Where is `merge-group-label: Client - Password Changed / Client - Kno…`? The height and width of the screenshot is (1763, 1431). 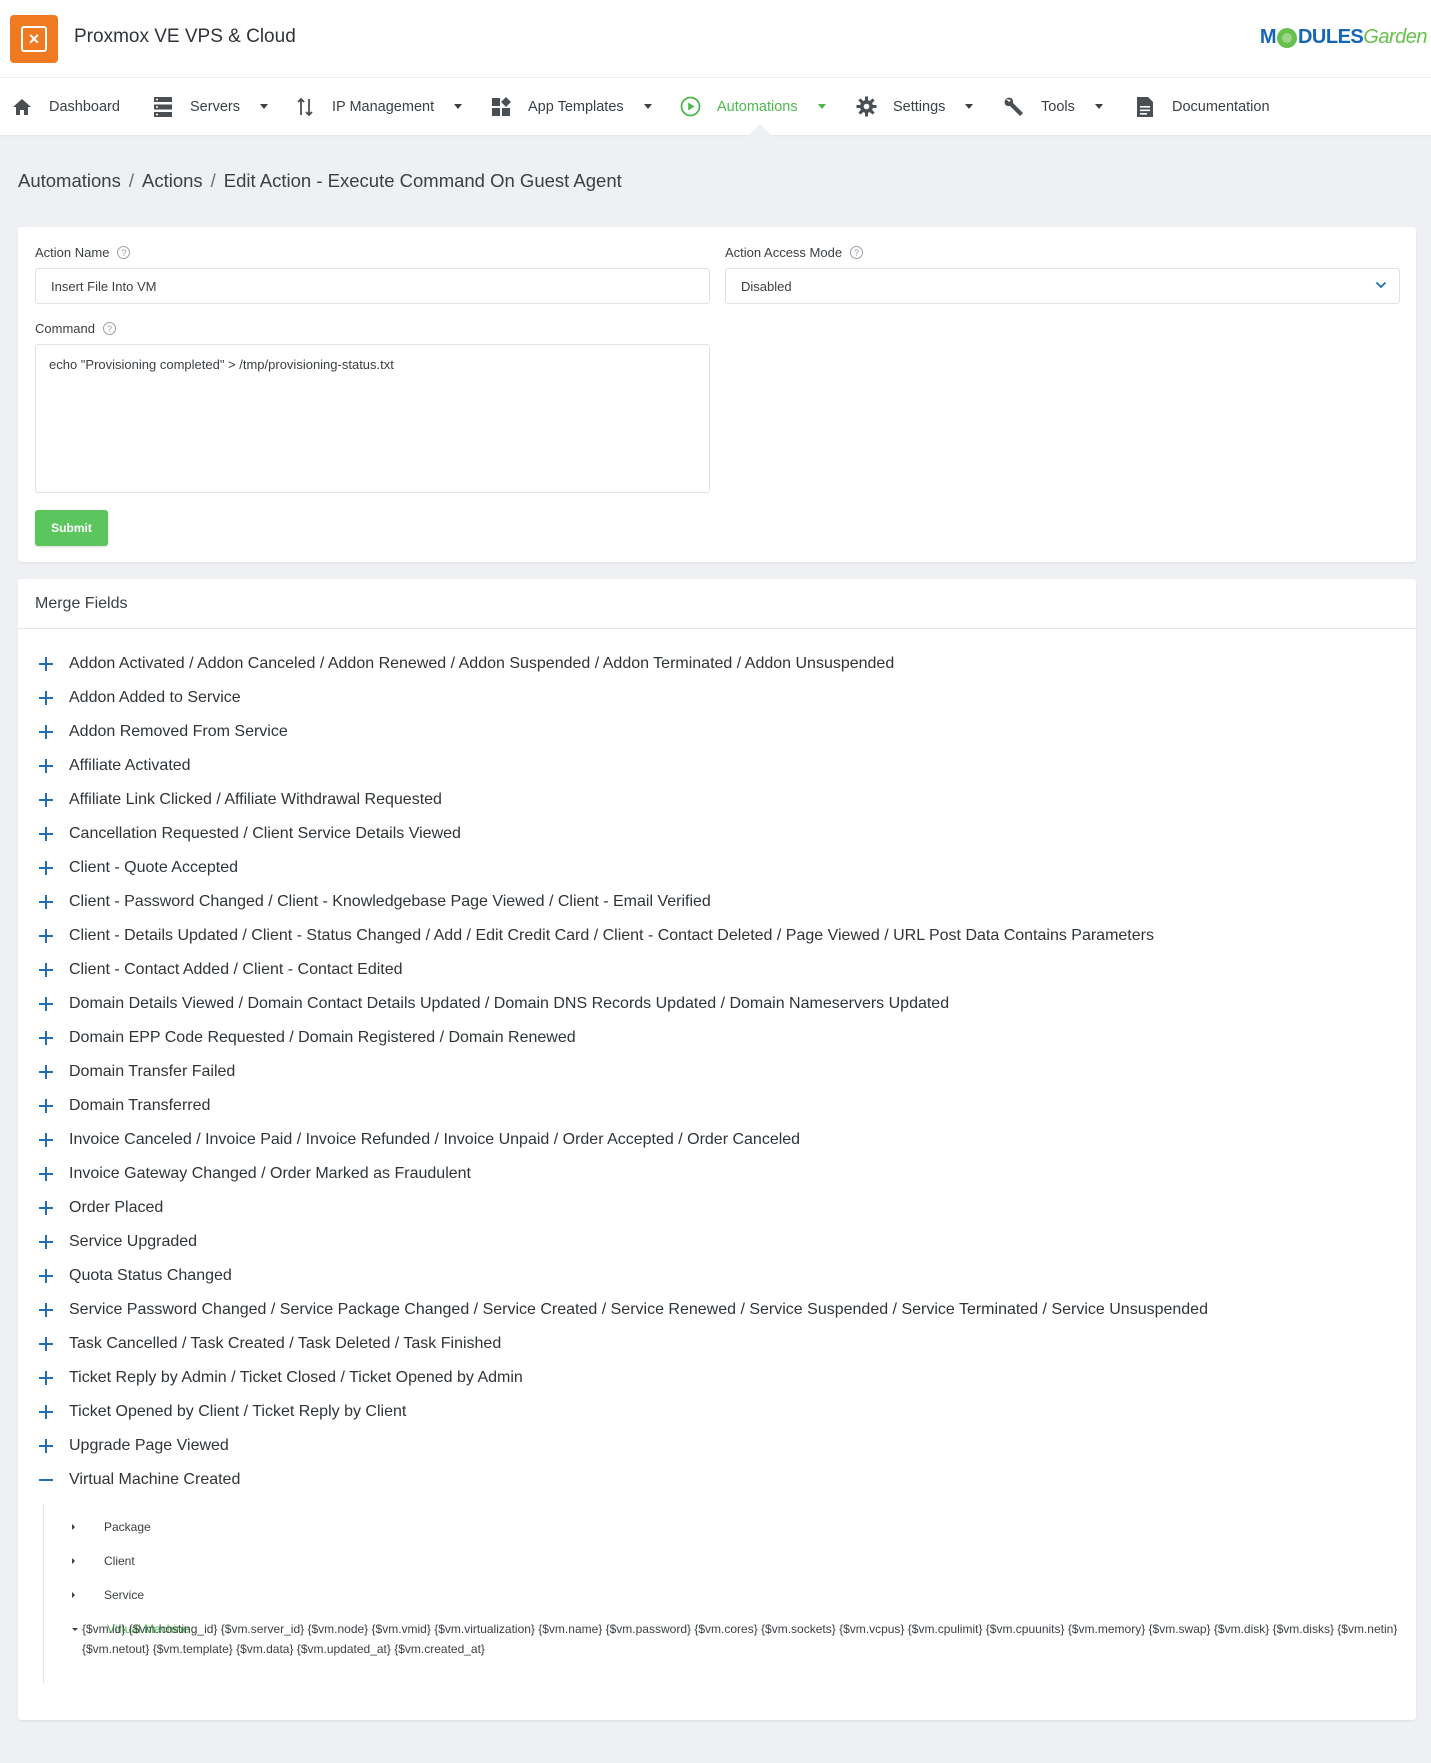
merge-group-label: Client - Password Changed / Client - Kno… is located at coordinates (390, 901).